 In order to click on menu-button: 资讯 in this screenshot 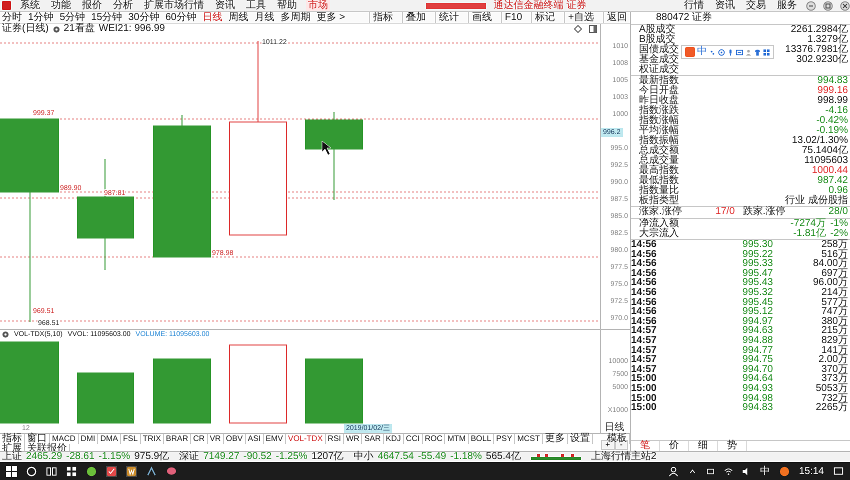, I will do `click(725, 5)`.